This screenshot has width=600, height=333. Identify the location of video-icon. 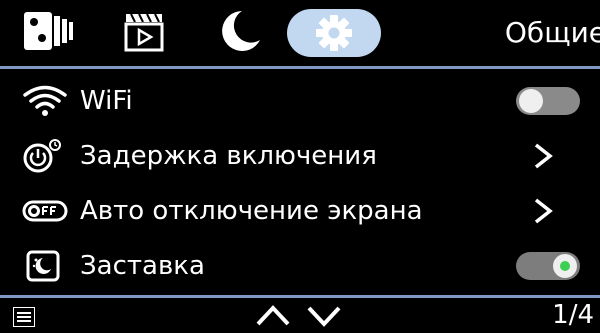
(144, 32).